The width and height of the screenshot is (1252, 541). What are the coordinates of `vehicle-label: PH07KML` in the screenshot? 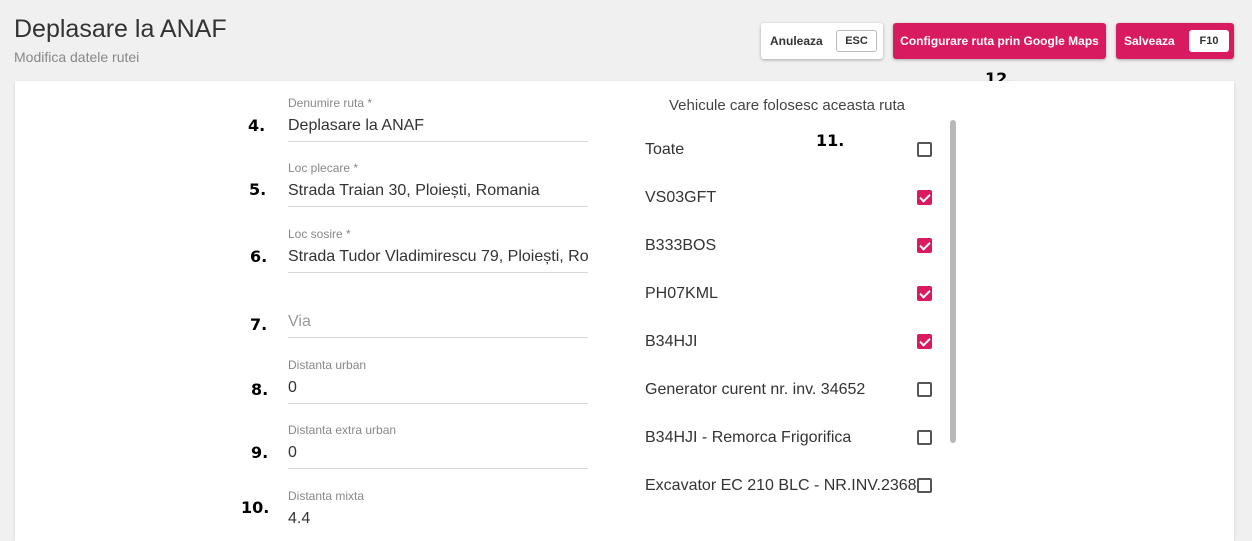 It's located at (681, 293).